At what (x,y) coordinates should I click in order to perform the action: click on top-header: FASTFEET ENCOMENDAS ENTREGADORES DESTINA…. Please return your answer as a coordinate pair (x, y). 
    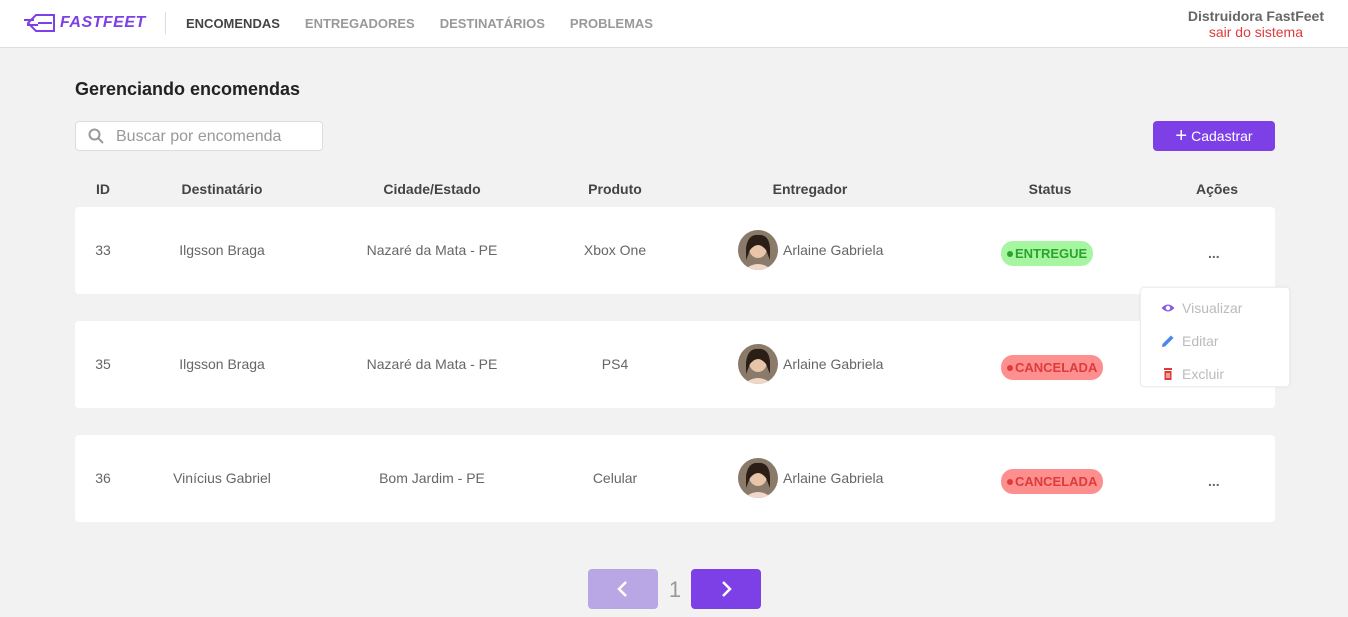
    Looking at the image, I should click on (674, 24).